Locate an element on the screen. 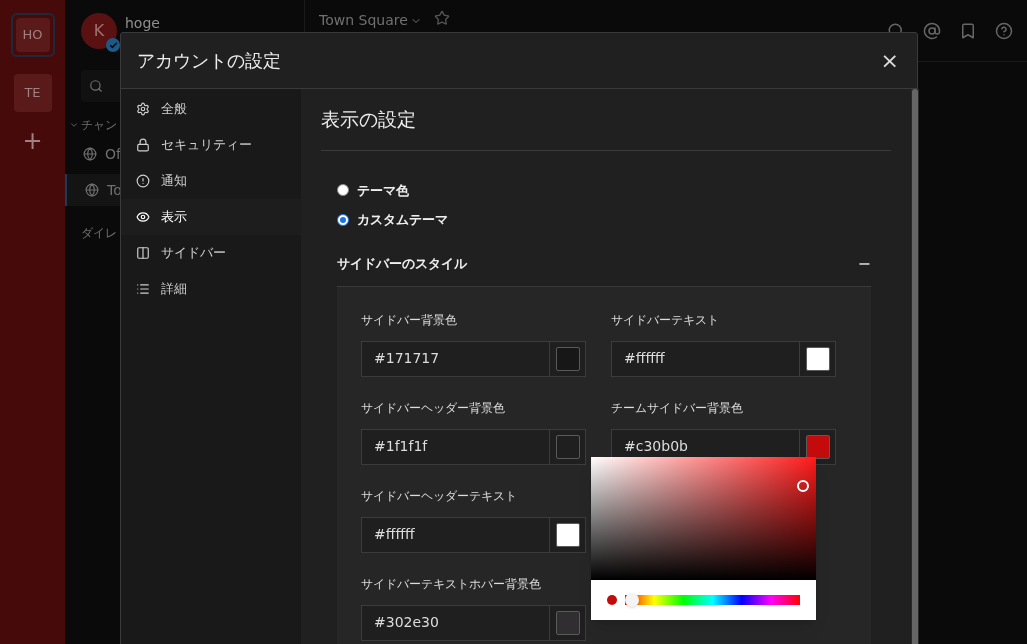 The image size is (1027, 644). modal-title: アカウントの設定 is located at coordinates (209, 61).